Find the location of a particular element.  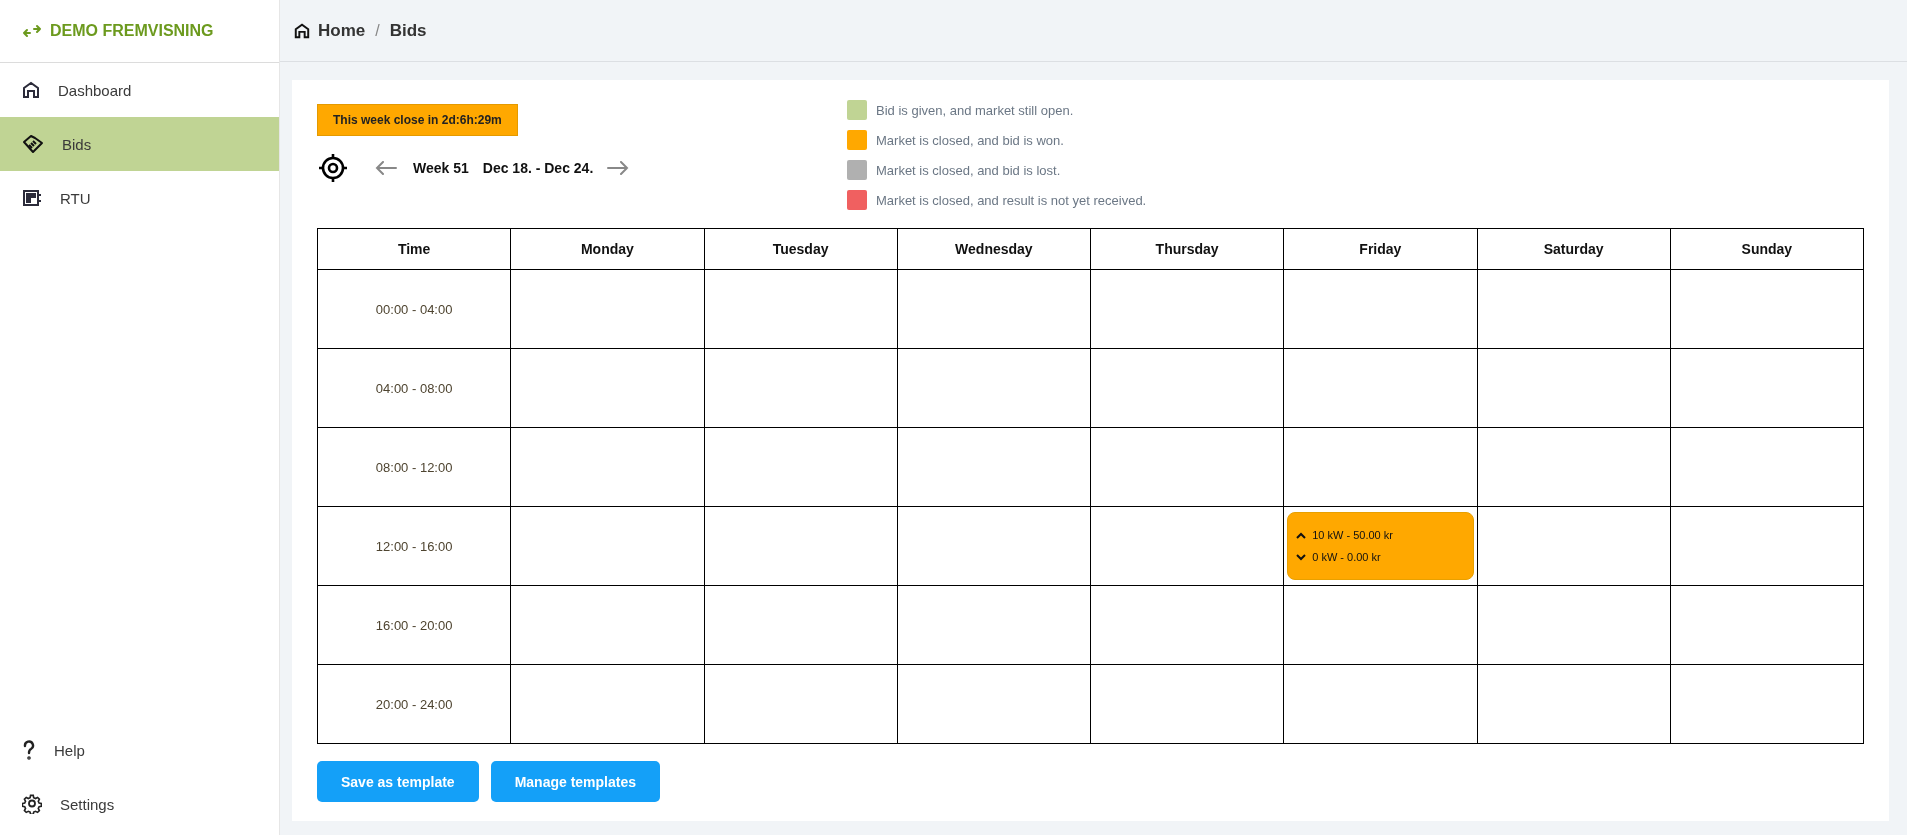

time-cell: 08:00 - 12:00 is located at coordinates (414, 467).